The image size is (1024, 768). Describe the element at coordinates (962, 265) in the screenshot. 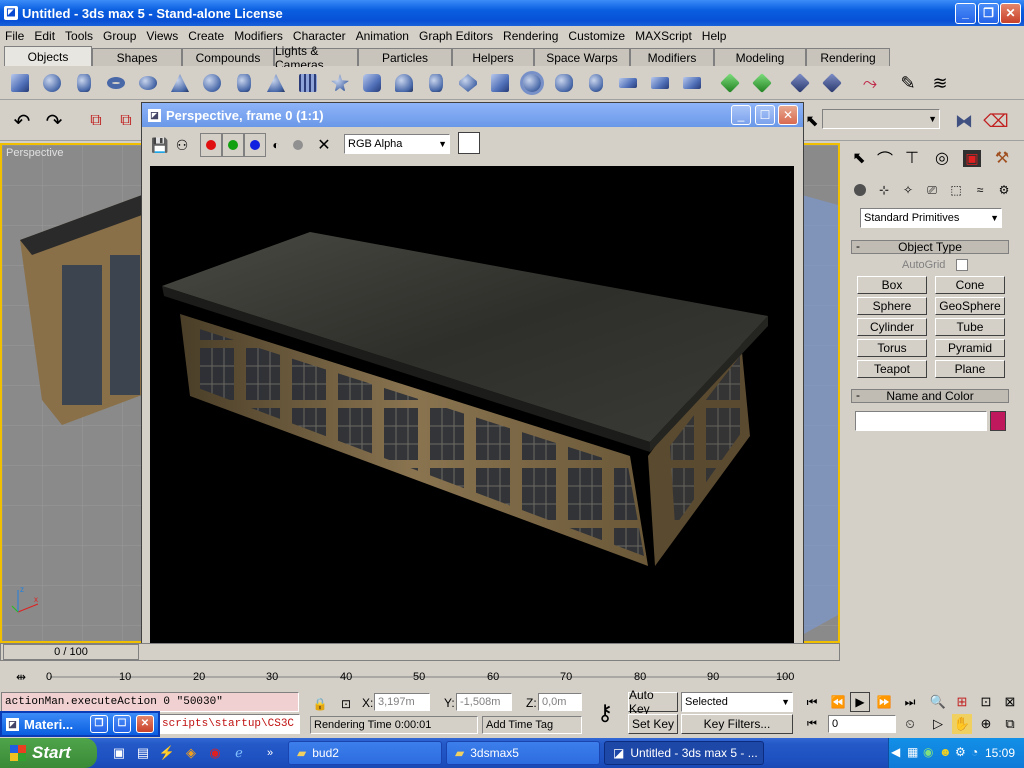

I see `autogrid-checkbox` at that location.